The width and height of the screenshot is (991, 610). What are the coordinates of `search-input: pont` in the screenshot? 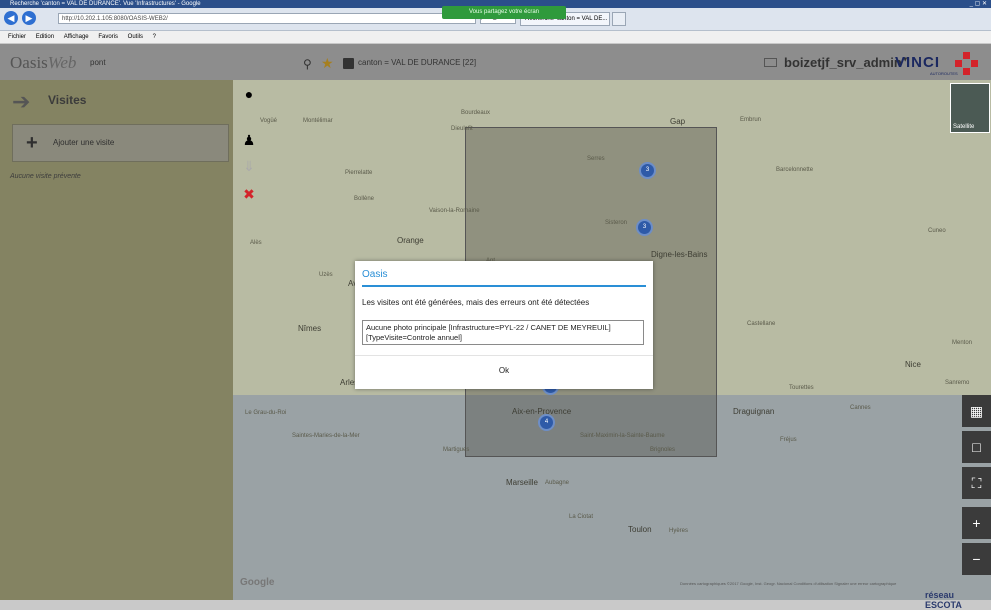 It's located at (98, 62).